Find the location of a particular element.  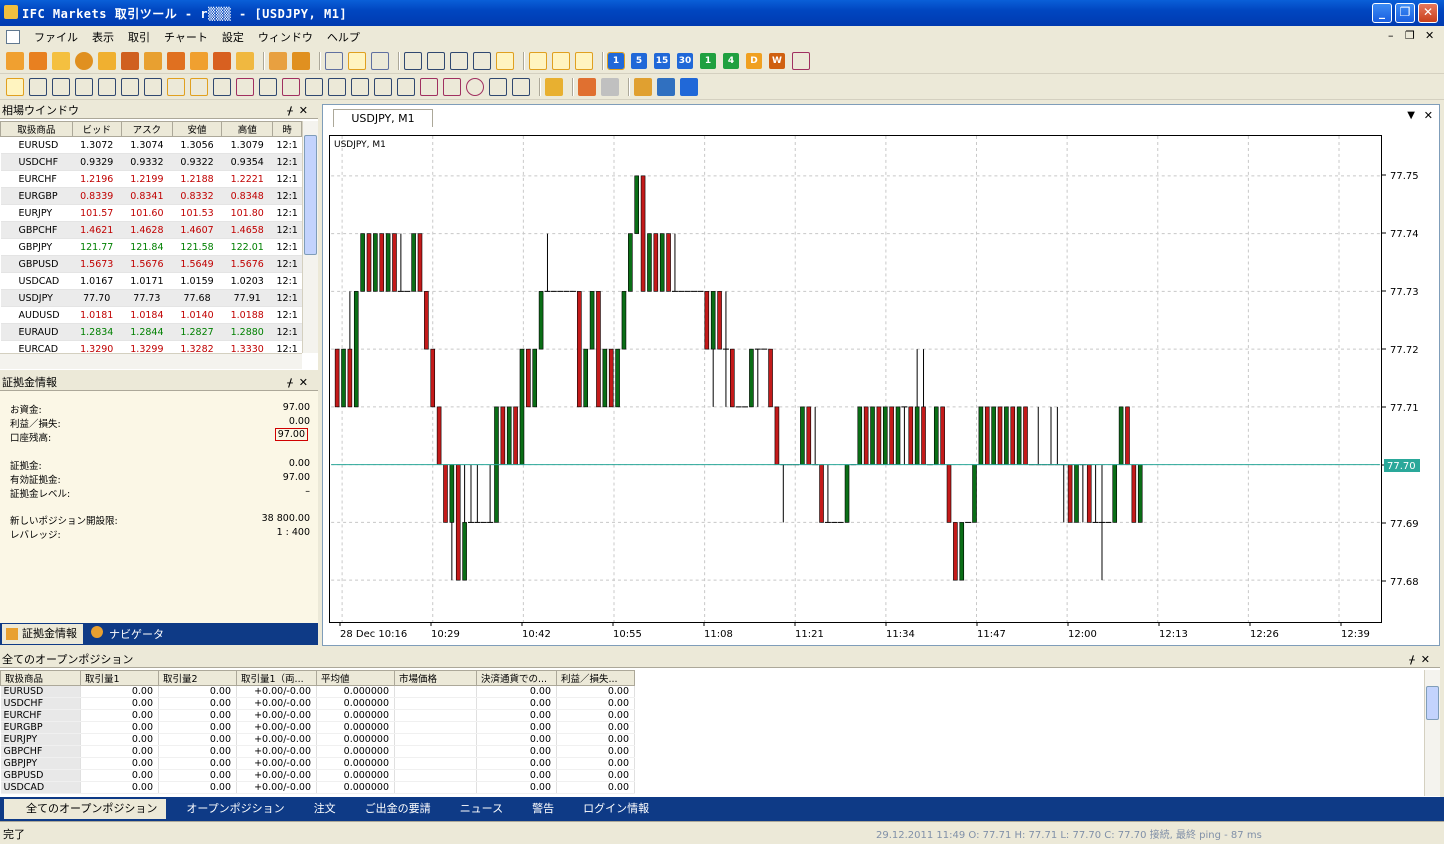

docs-icon is located at coordinates (245, 61).